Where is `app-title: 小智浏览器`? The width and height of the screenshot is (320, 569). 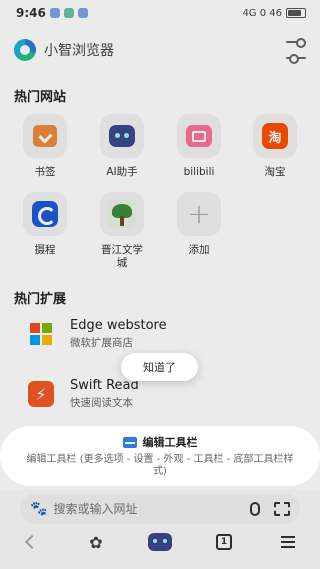 app-title: 小智浏览器 is located at coordinates (79, 51).